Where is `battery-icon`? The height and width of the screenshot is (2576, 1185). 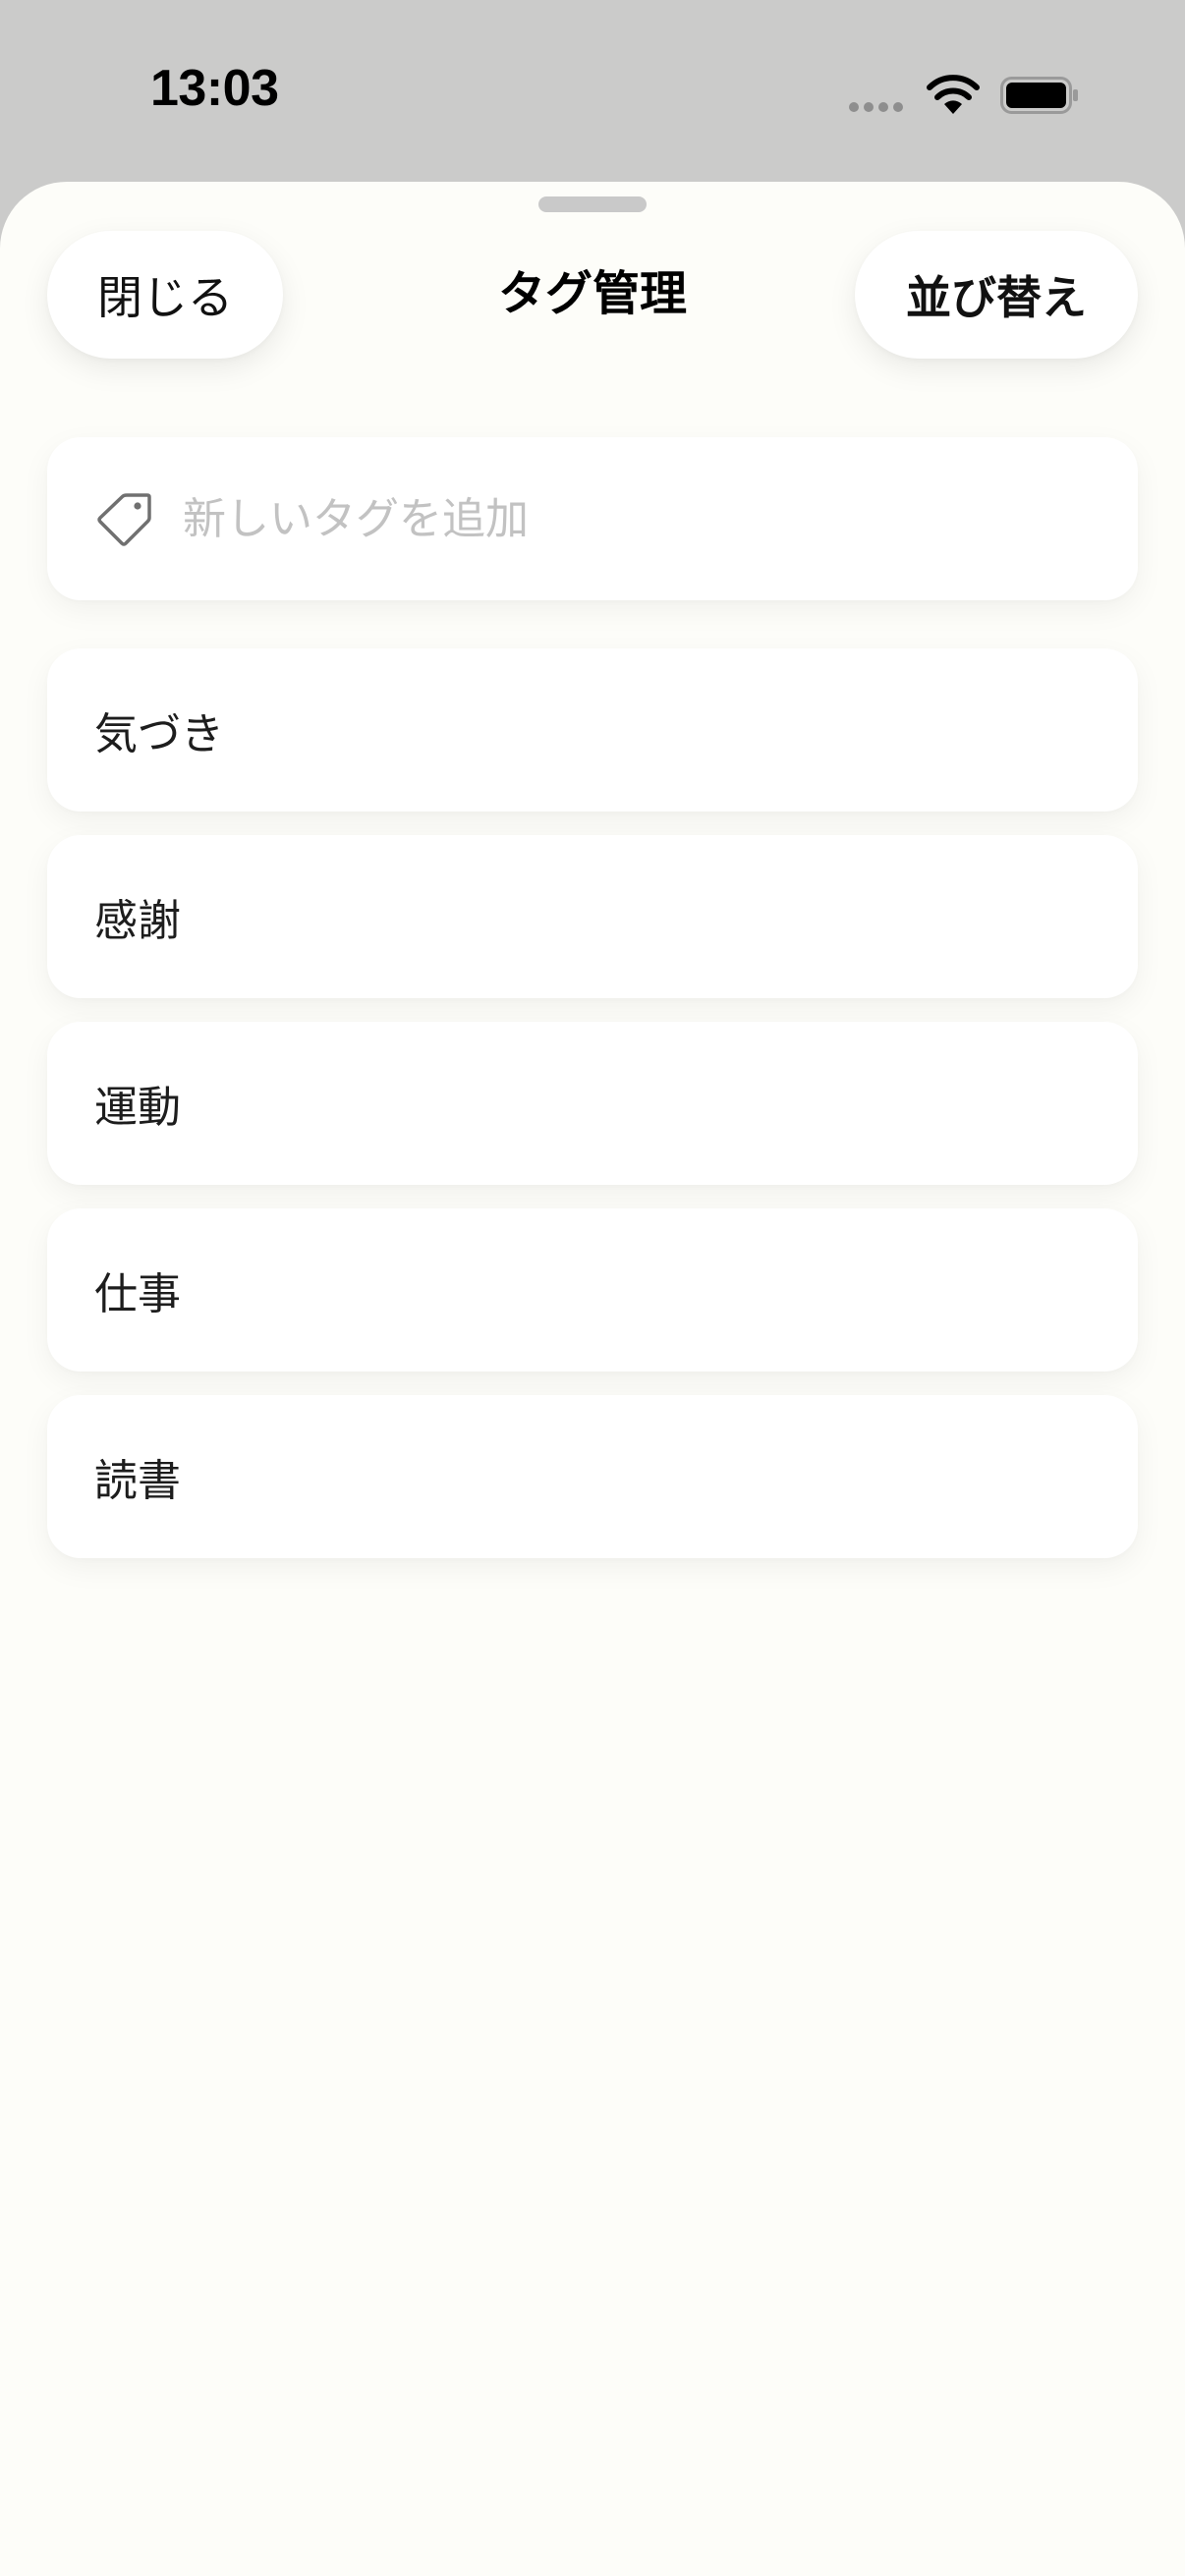 battery-icon is located at coordinates (1039, 95).